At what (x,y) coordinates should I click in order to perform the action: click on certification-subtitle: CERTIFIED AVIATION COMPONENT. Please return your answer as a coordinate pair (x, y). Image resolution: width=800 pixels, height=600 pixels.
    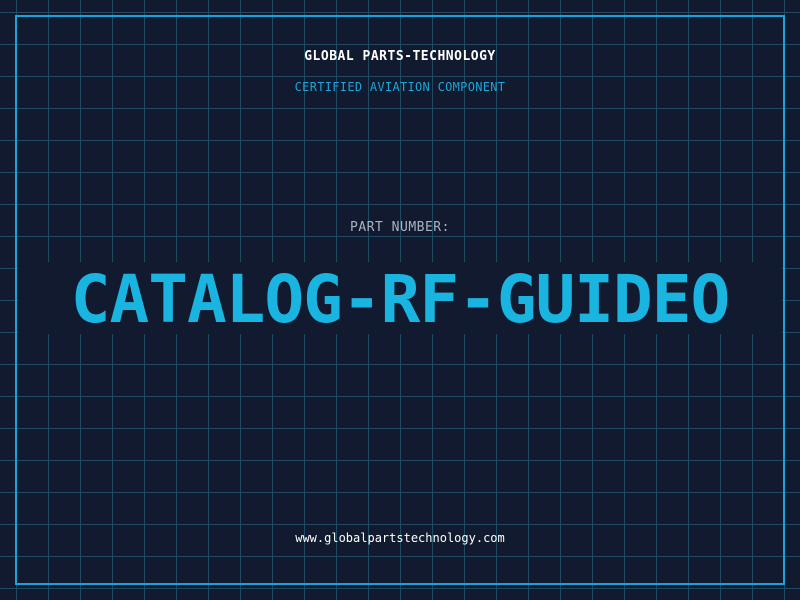
    Looking at the image, I should click on (400, 87).